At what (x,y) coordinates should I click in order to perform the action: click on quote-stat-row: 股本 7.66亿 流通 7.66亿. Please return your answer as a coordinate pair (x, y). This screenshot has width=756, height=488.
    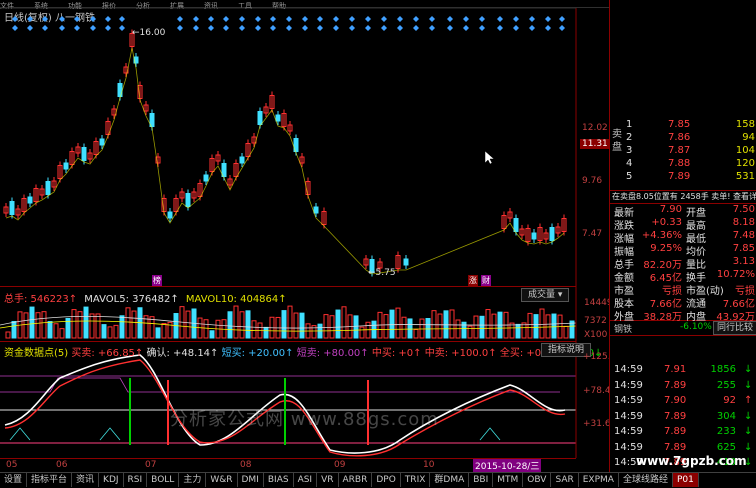
    Looking at the image, I should click on (683, 302).